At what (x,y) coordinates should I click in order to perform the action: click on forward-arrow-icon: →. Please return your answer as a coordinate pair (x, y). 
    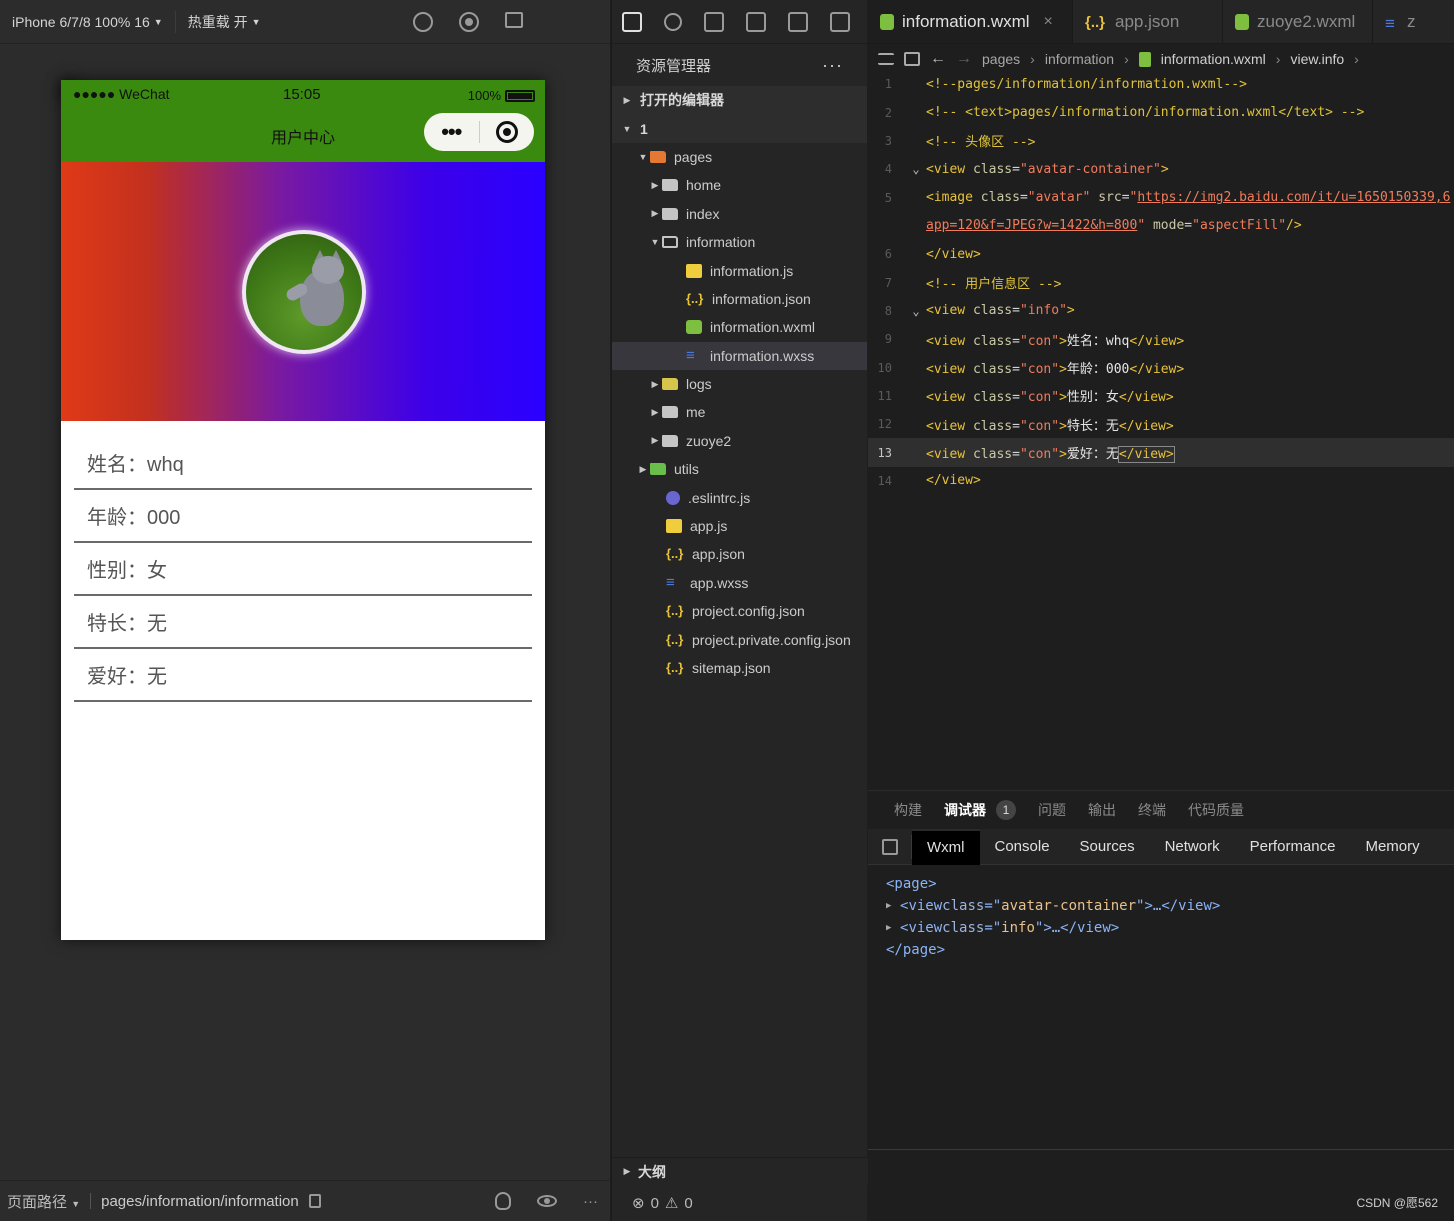
    Looking at the image, I should click on (964, 59).